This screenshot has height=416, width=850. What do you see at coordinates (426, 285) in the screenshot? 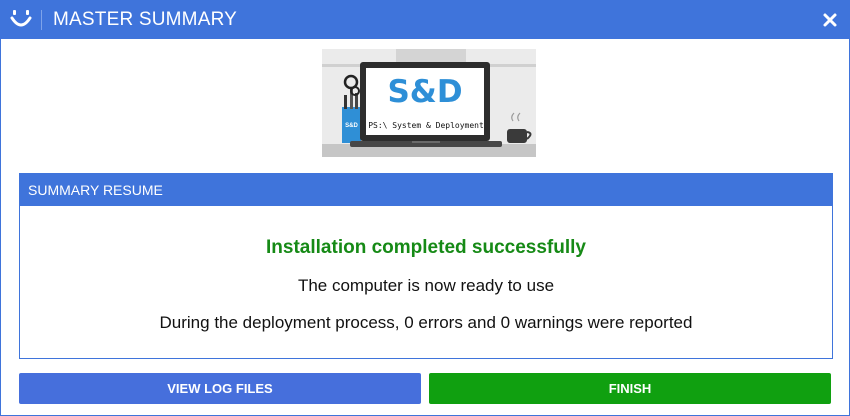
I see `status-message: The computer is now ready to use` at bounding box center [426, 285].